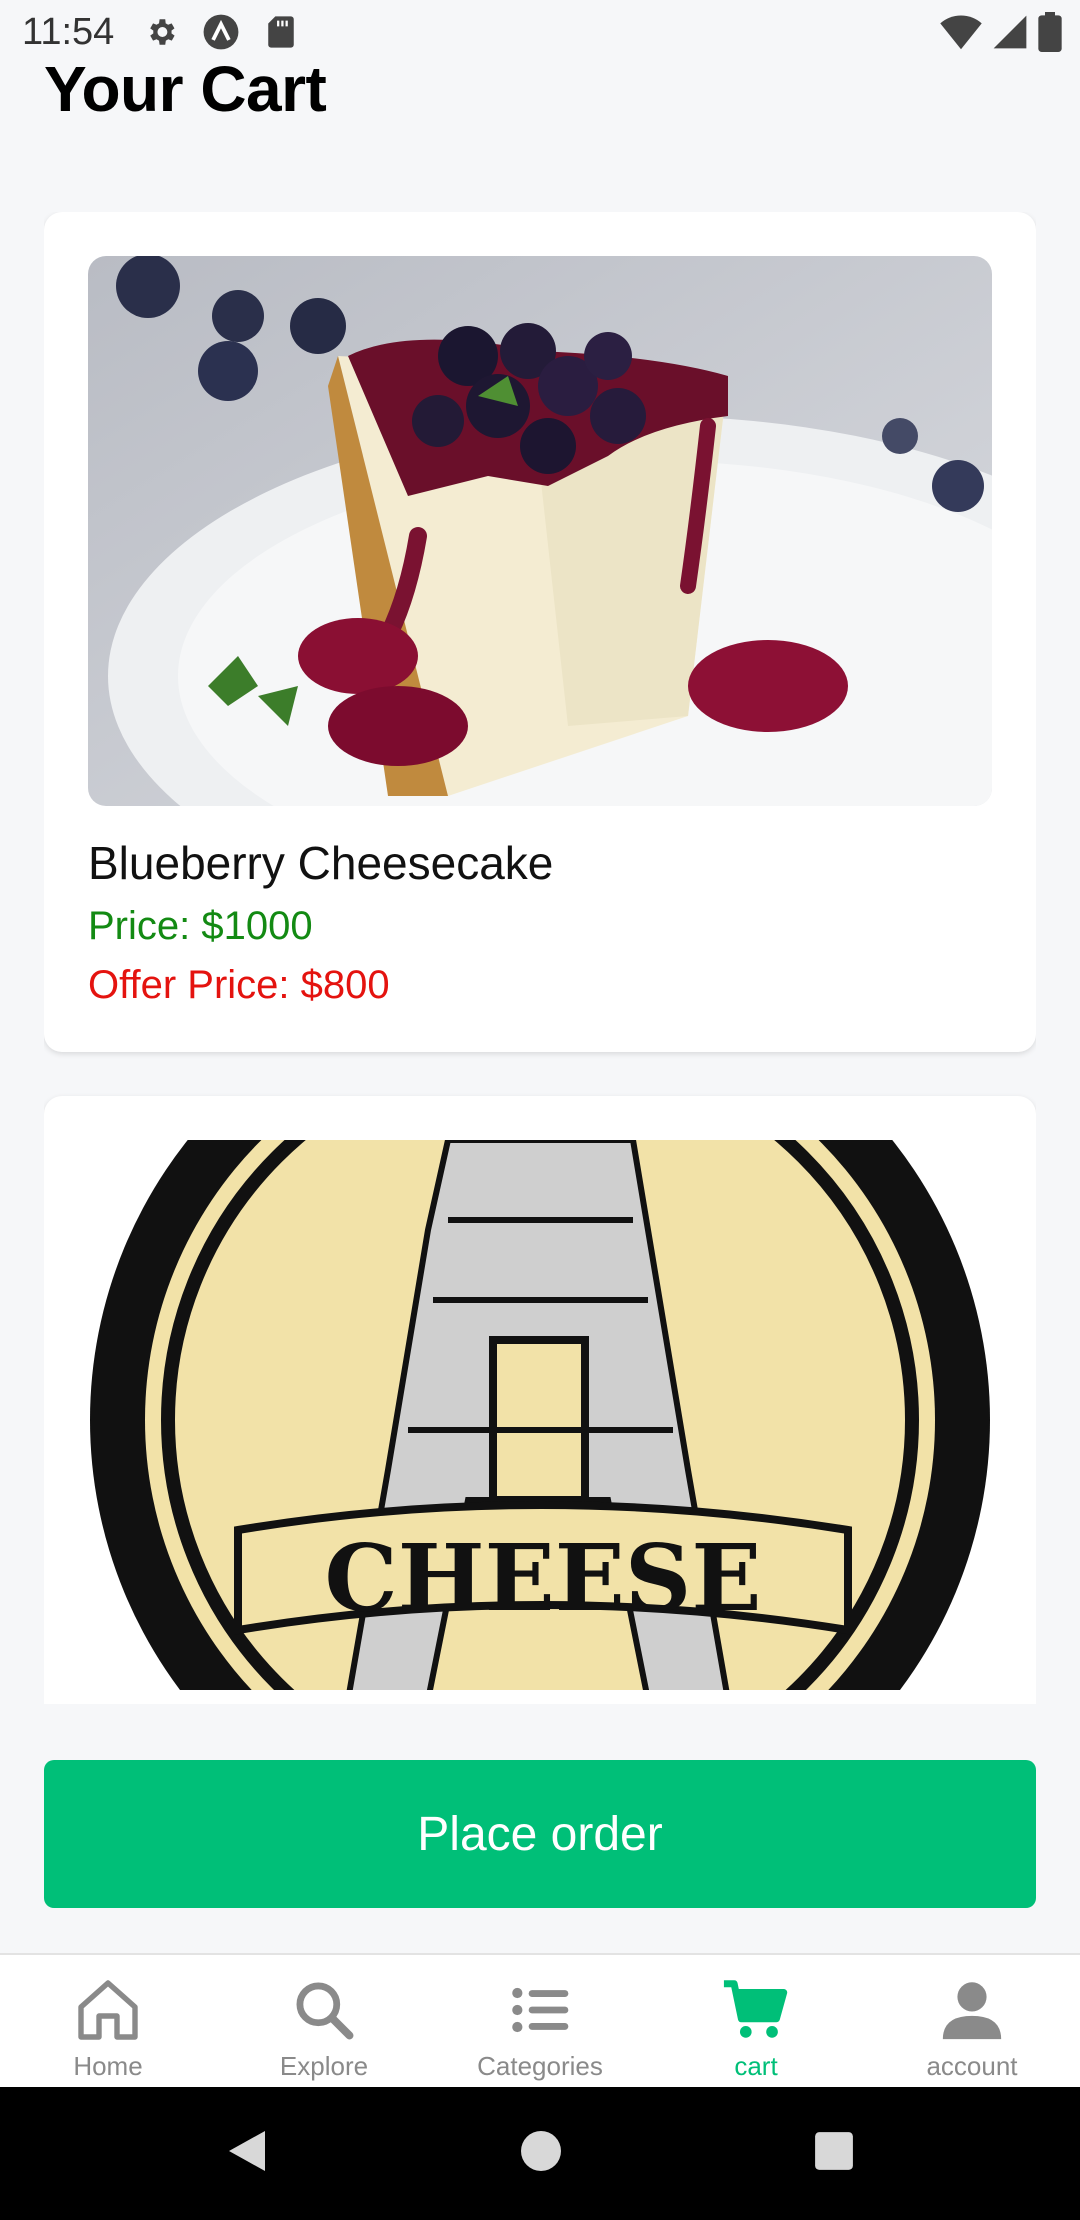 Image resolution: width=1080 pixels, height=2220 pixels. What do you see at coordinates (221, 32) in the screenshot?
I see `a-icon` at bounding box center [221, 32].